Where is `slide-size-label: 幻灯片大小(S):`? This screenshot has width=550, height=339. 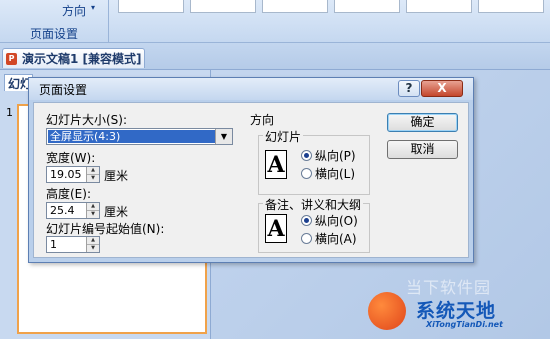 slide-size-label: 幻灯片大小(S): is located at coordinates (87, 120).